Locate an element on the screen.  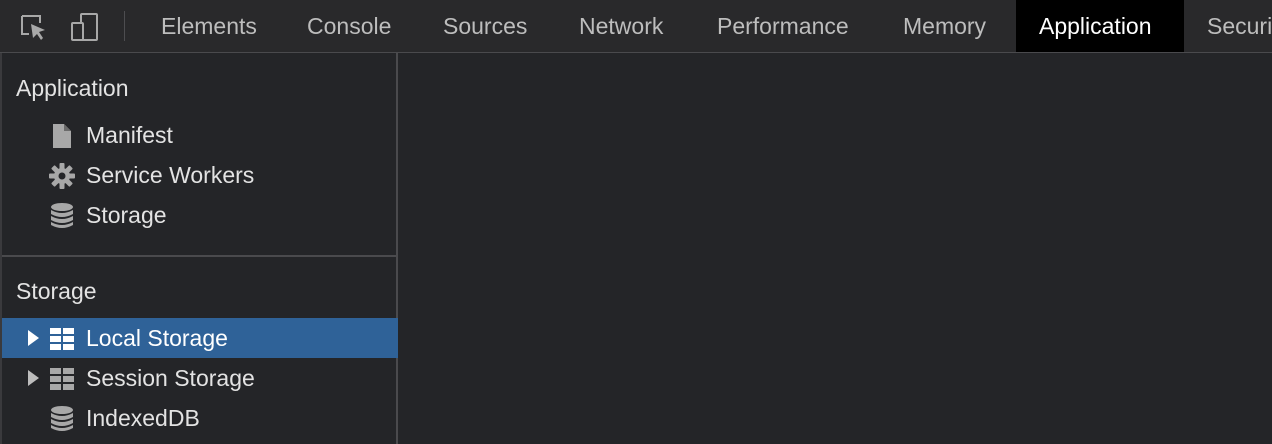
inspect-element-icon is located at coordinates (33, 27).